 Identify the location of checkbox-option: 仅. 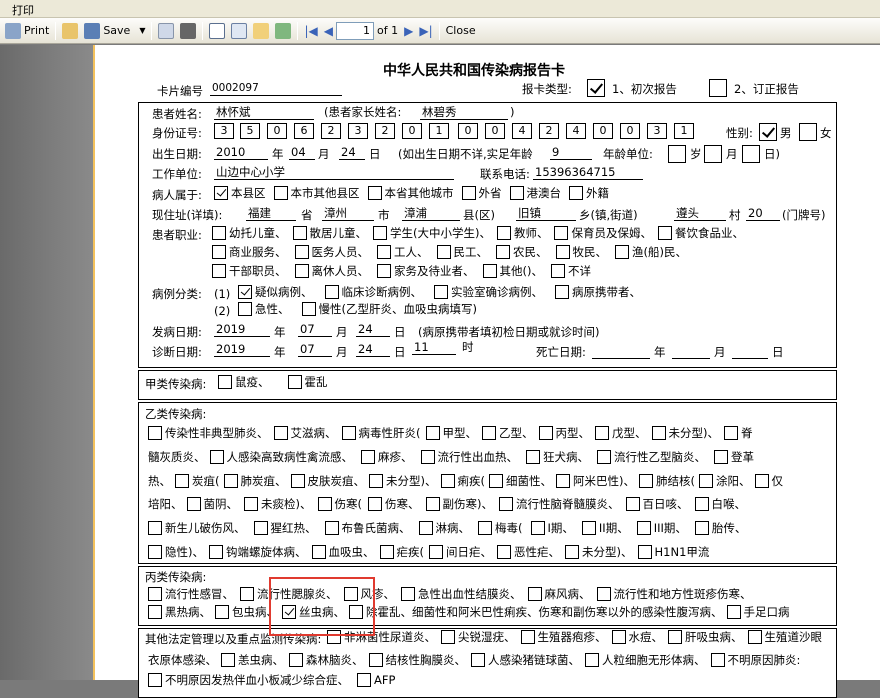
(768, 481).